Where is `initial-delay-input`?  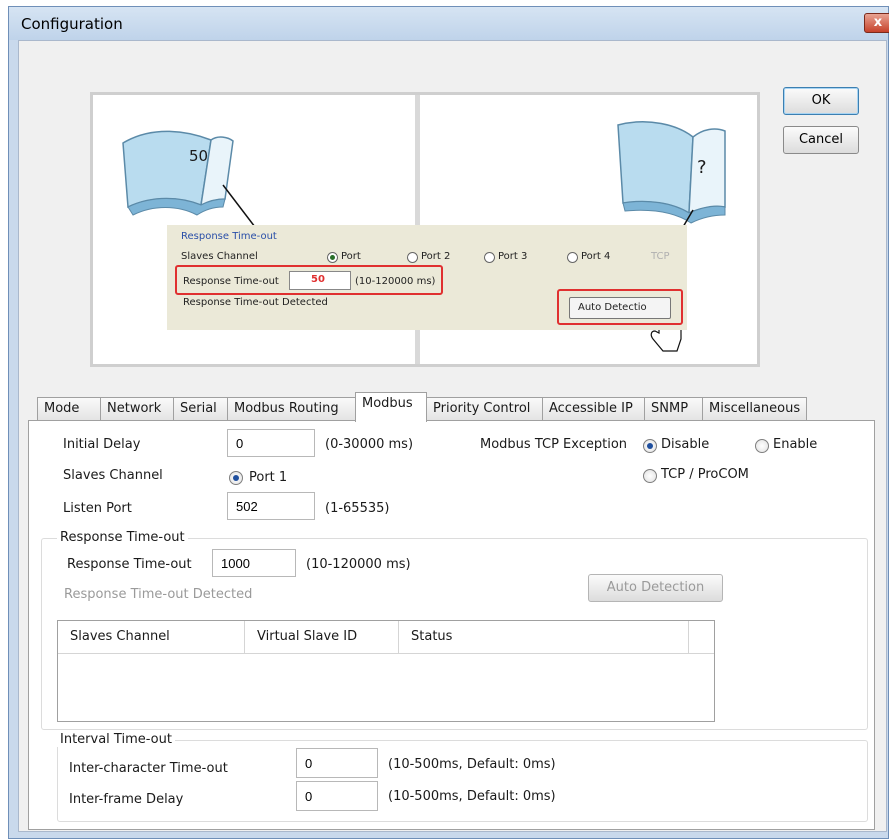 initial-delay-input is located at coordinates (271, 443).